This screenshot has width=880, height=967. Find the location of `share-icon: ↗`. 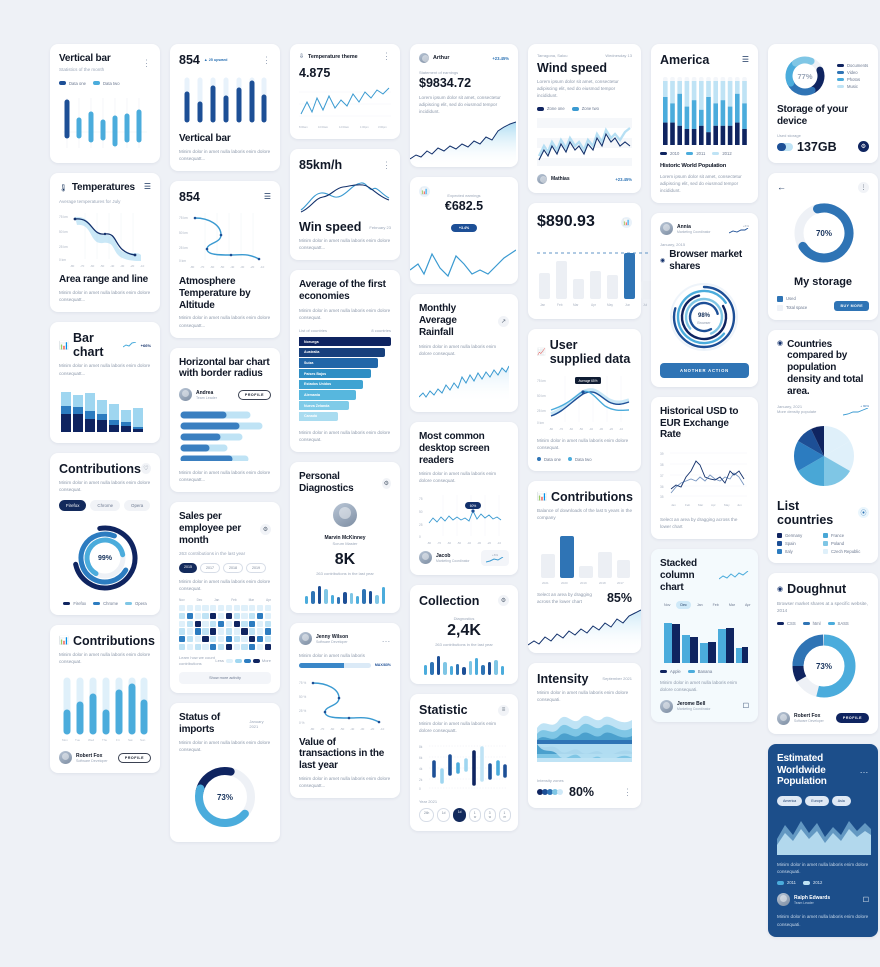

share-icon: ↗ is located at coordinates (503, 321).